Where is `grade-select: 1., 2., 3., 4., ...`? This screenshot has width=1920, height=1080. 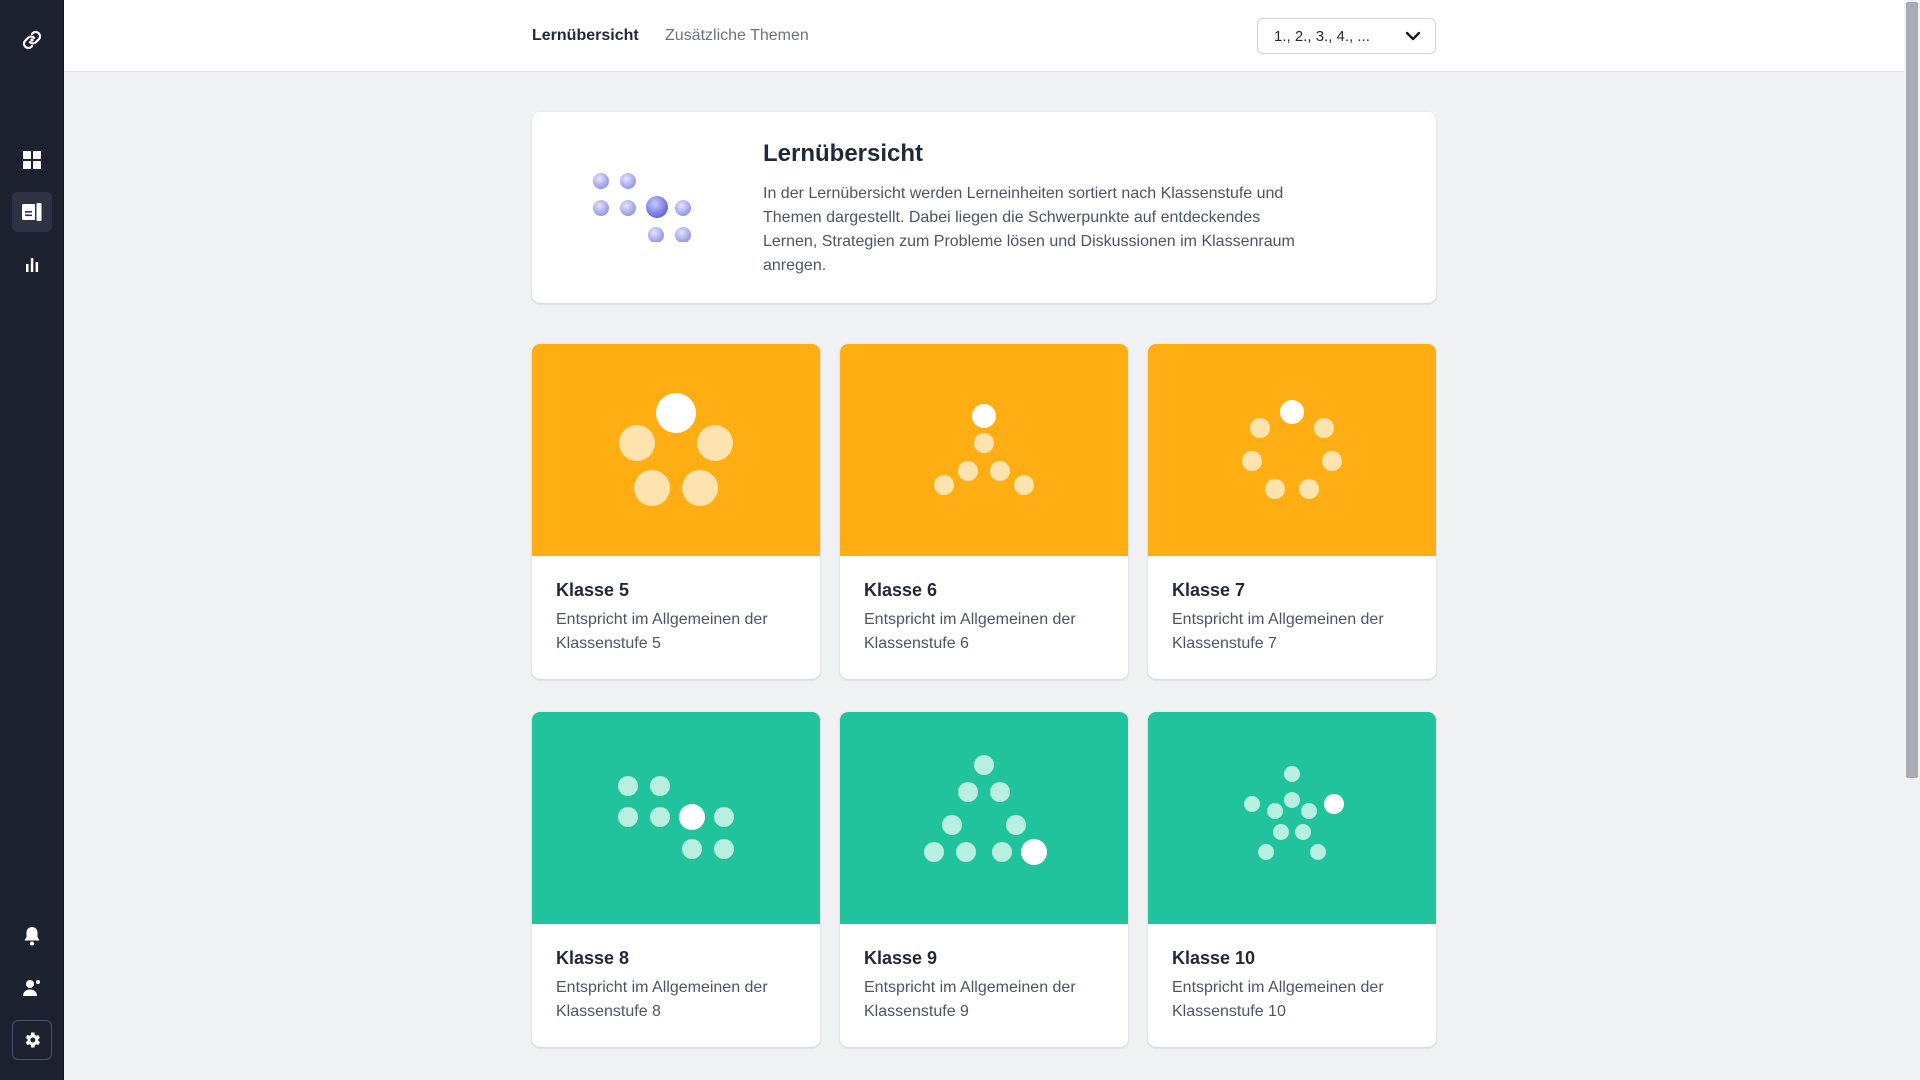 grade-select: 1., 2., 3., 4., ... is located at coordinates (1346, 36).